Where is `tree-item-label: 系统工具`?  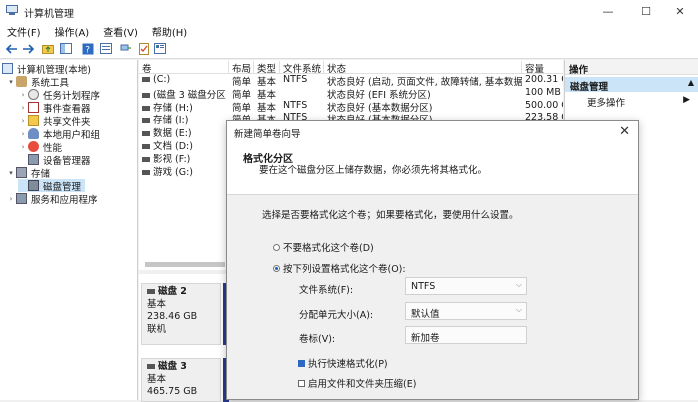
tree-item-label: 系统工具 is located at coordinates (50, 83).